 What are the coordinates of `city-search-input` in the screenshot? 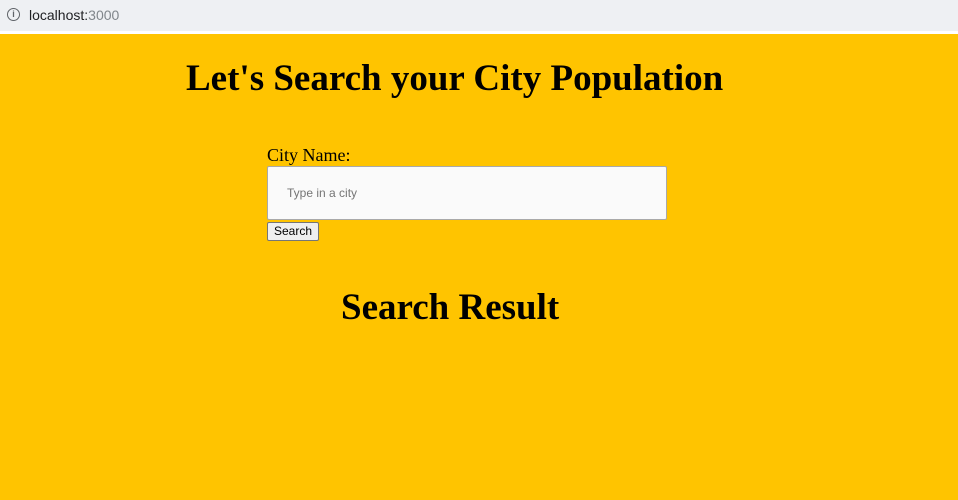 It's located at (467, 193).